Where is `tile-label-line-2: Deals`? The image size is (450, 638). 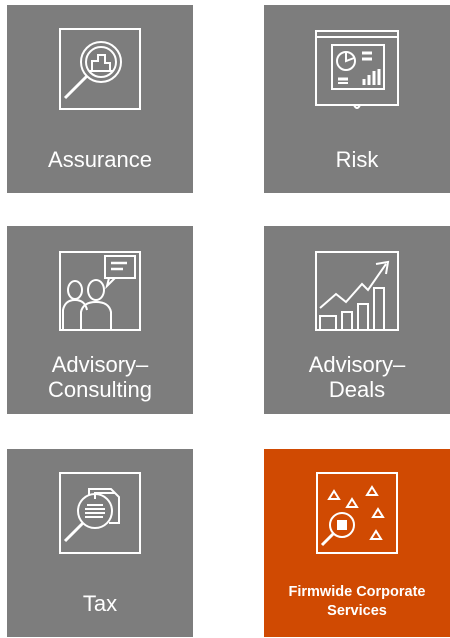
tile-label-line-2: Deals is located at coordinates (357, 389).